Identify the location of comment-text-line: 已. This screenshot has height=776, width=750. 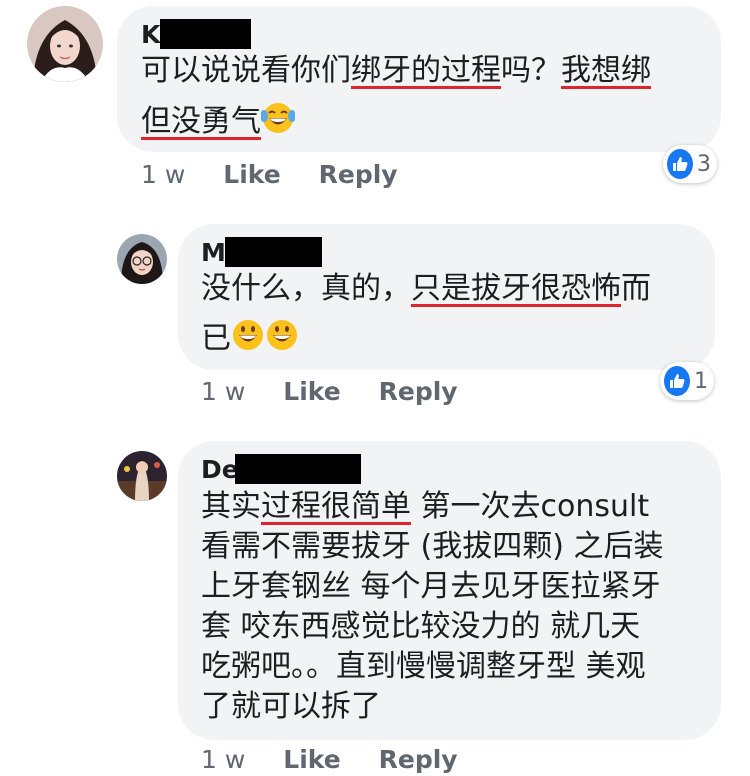
(250, 339).